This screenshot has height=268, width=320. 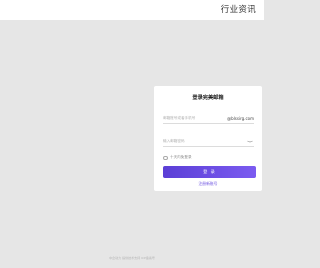 I want to click on checkbox-icon, so click(x=165, y=157).